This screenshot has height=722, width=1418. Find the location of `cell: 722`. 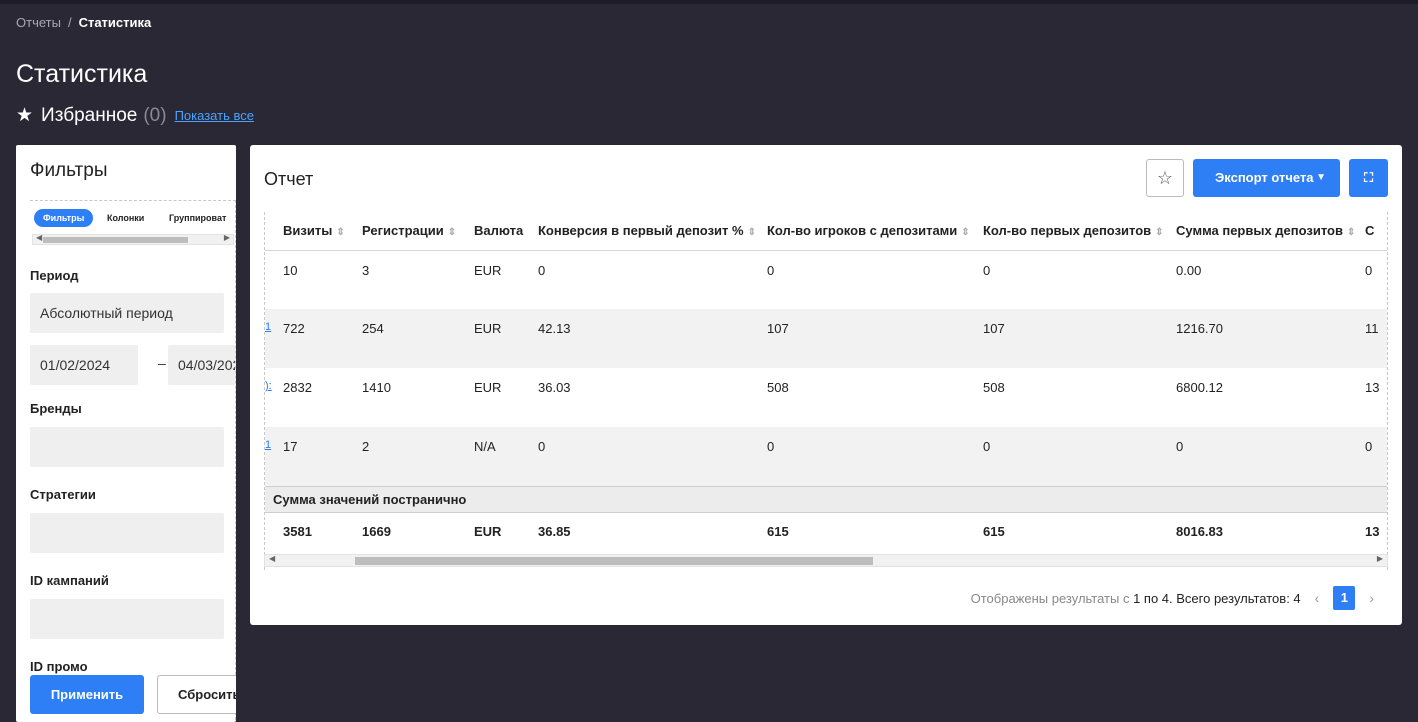

cell: 722 is located at coordinates (322, 338).